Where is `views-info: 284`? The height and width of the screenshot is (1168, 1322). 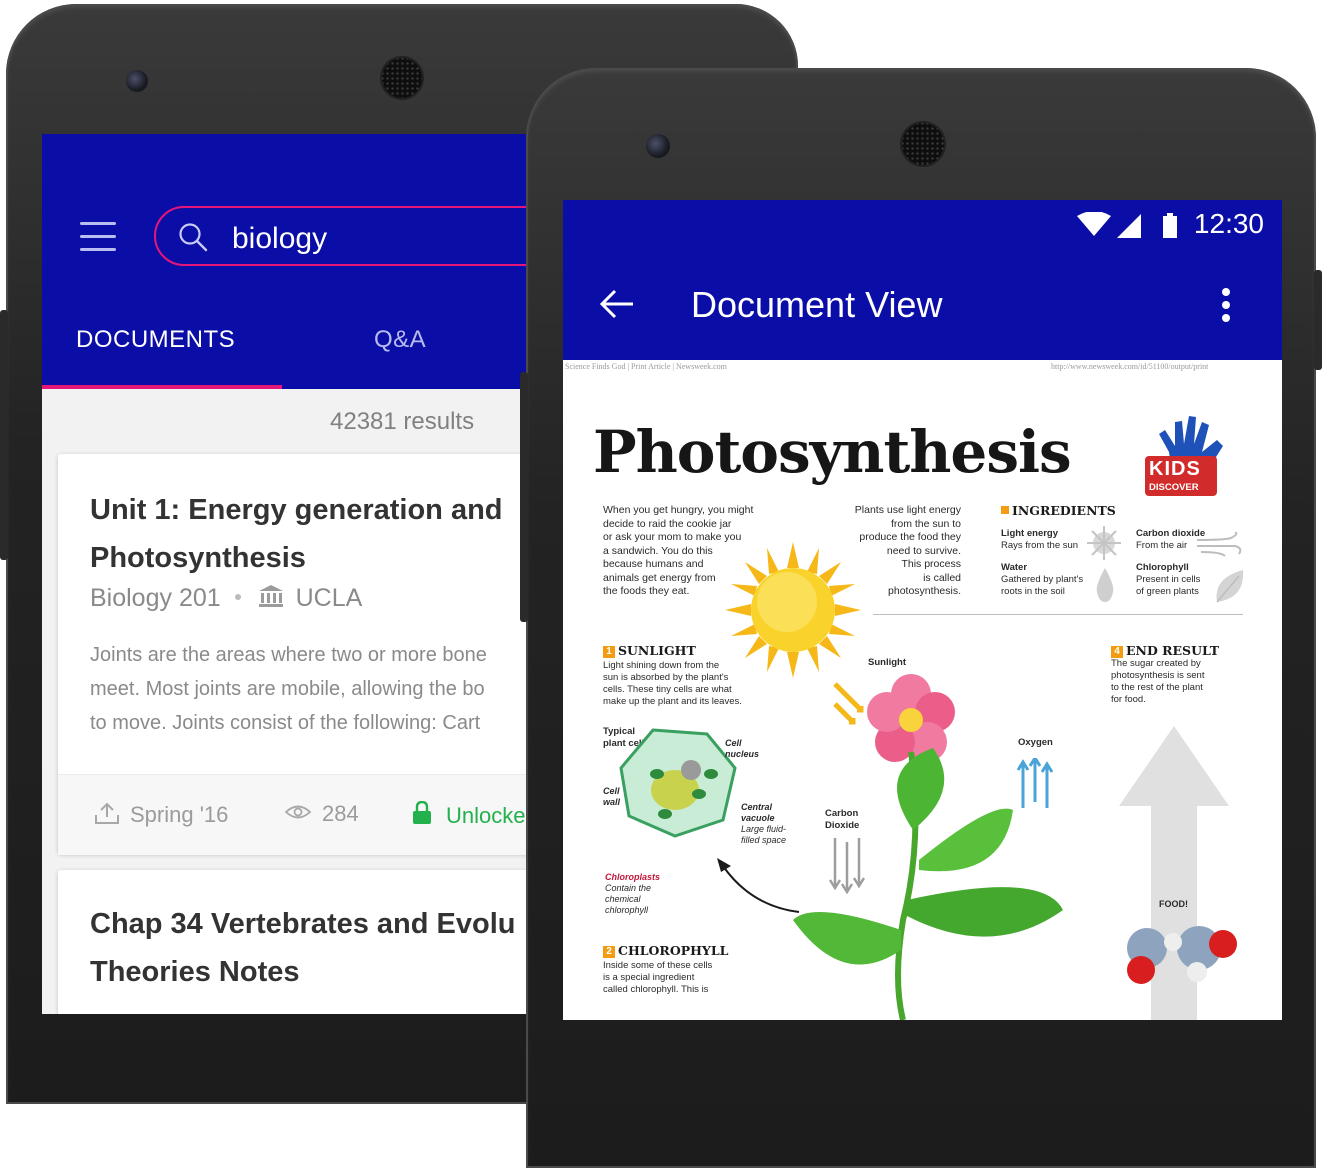 views-info: 284 is located at coordinates (321, 814).